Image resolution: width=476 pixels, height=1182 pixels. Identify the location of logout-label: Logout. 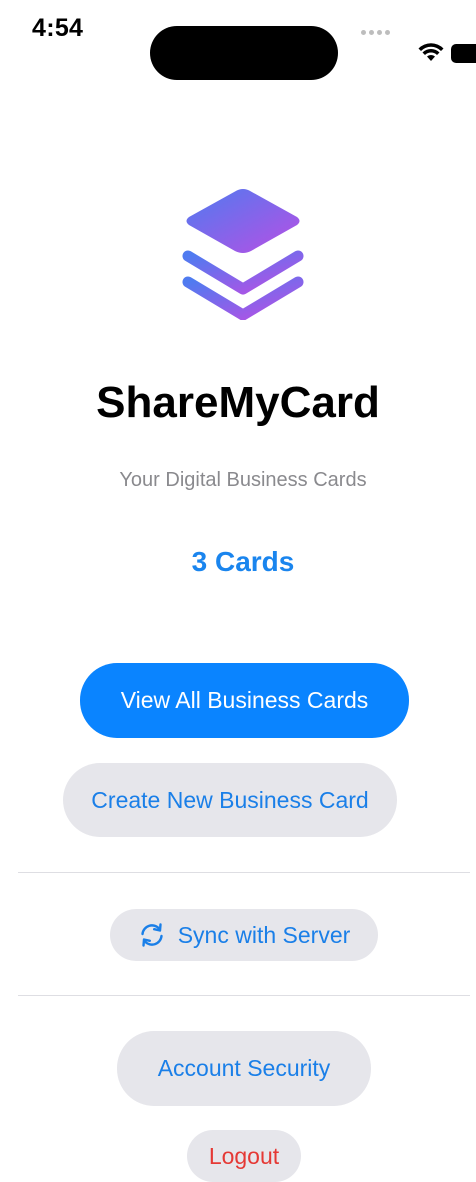
(244, 1155).